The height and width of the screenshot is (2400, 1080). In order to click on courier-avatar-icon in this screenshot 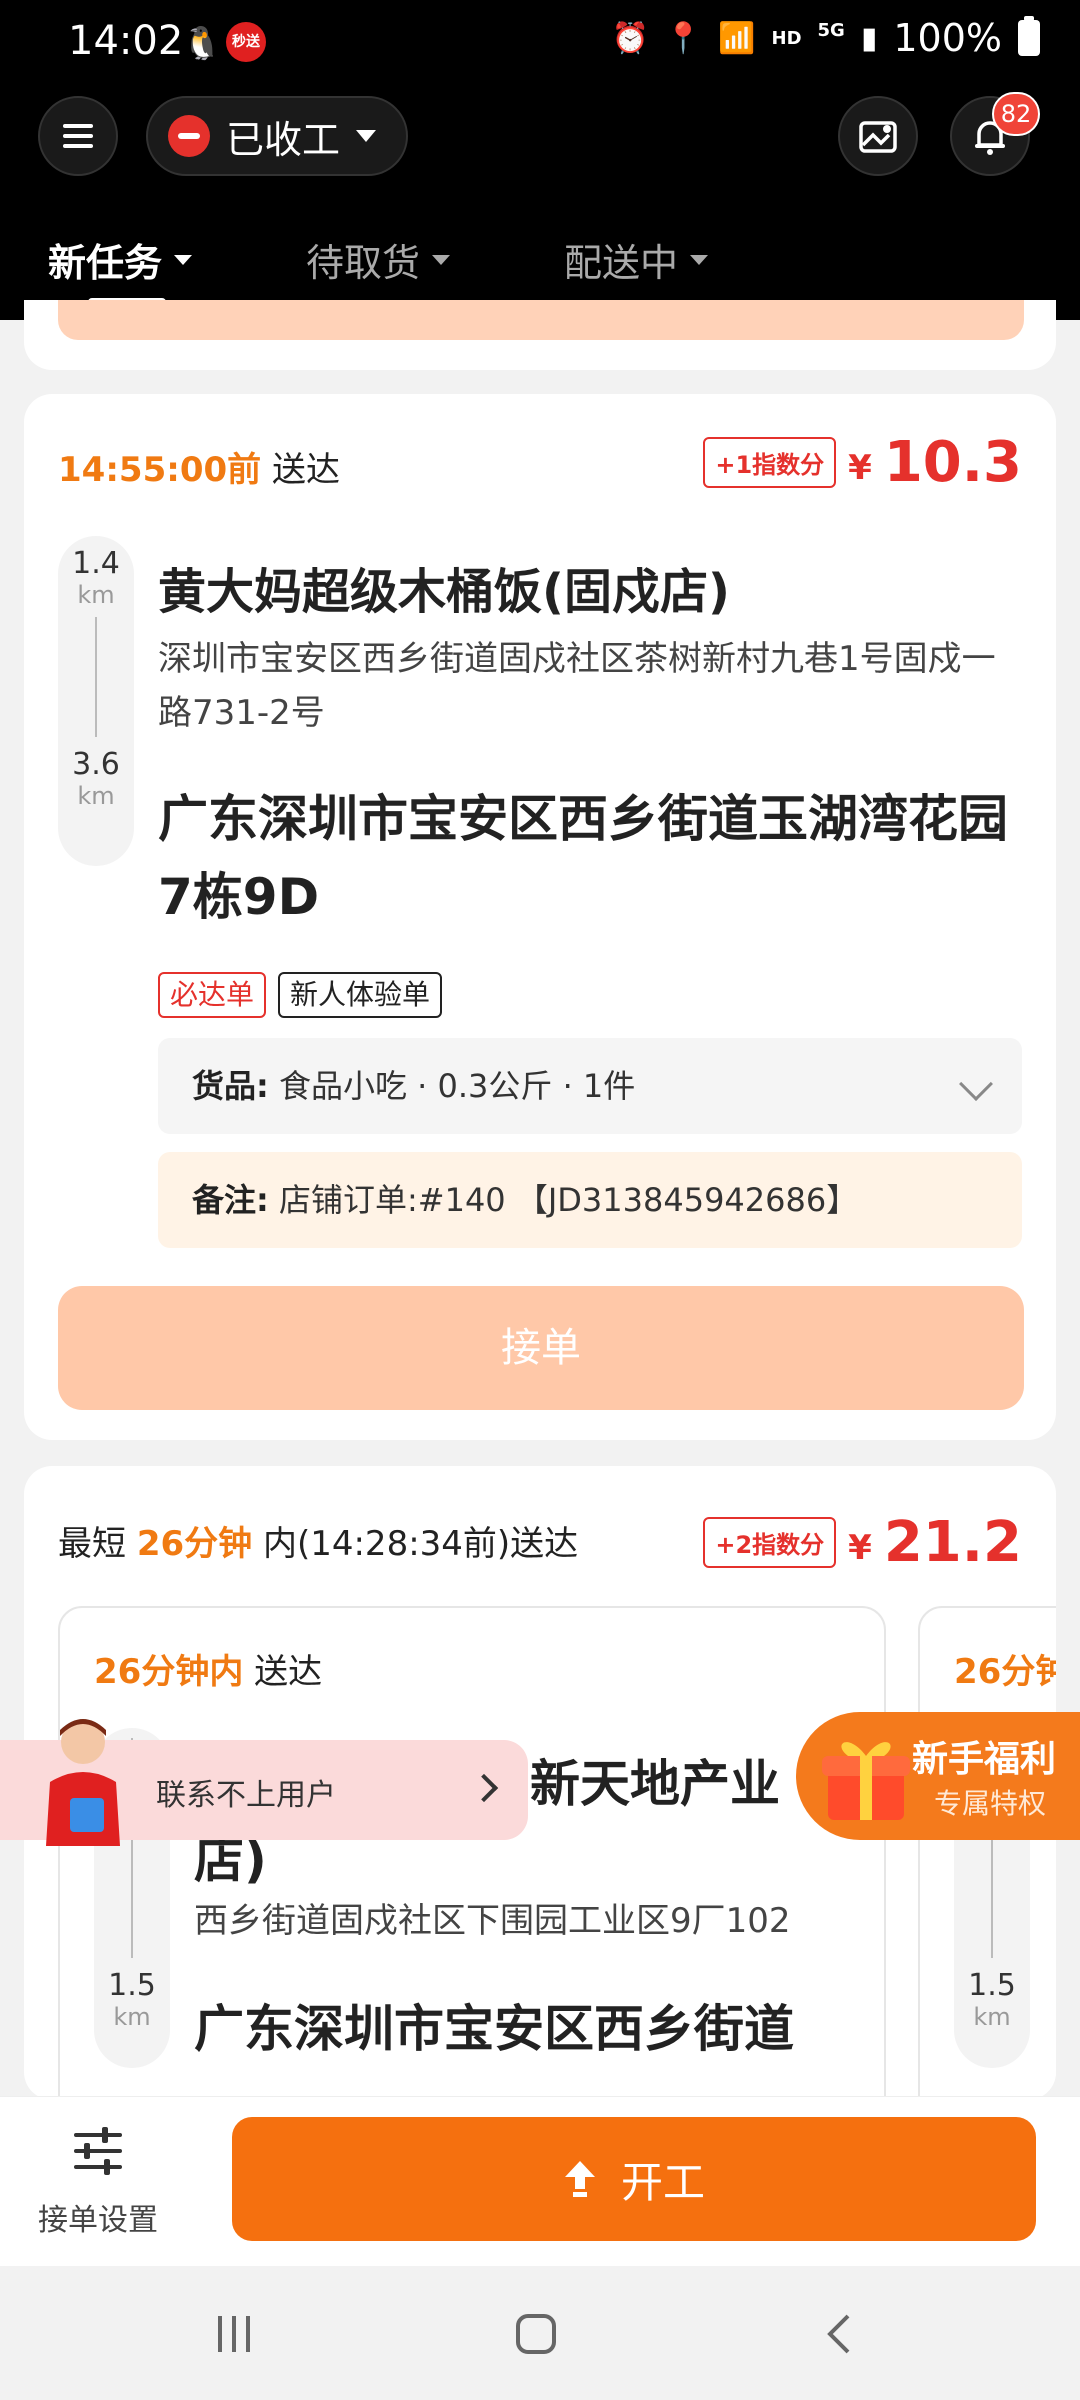, I will do `click(83, 1782)`.